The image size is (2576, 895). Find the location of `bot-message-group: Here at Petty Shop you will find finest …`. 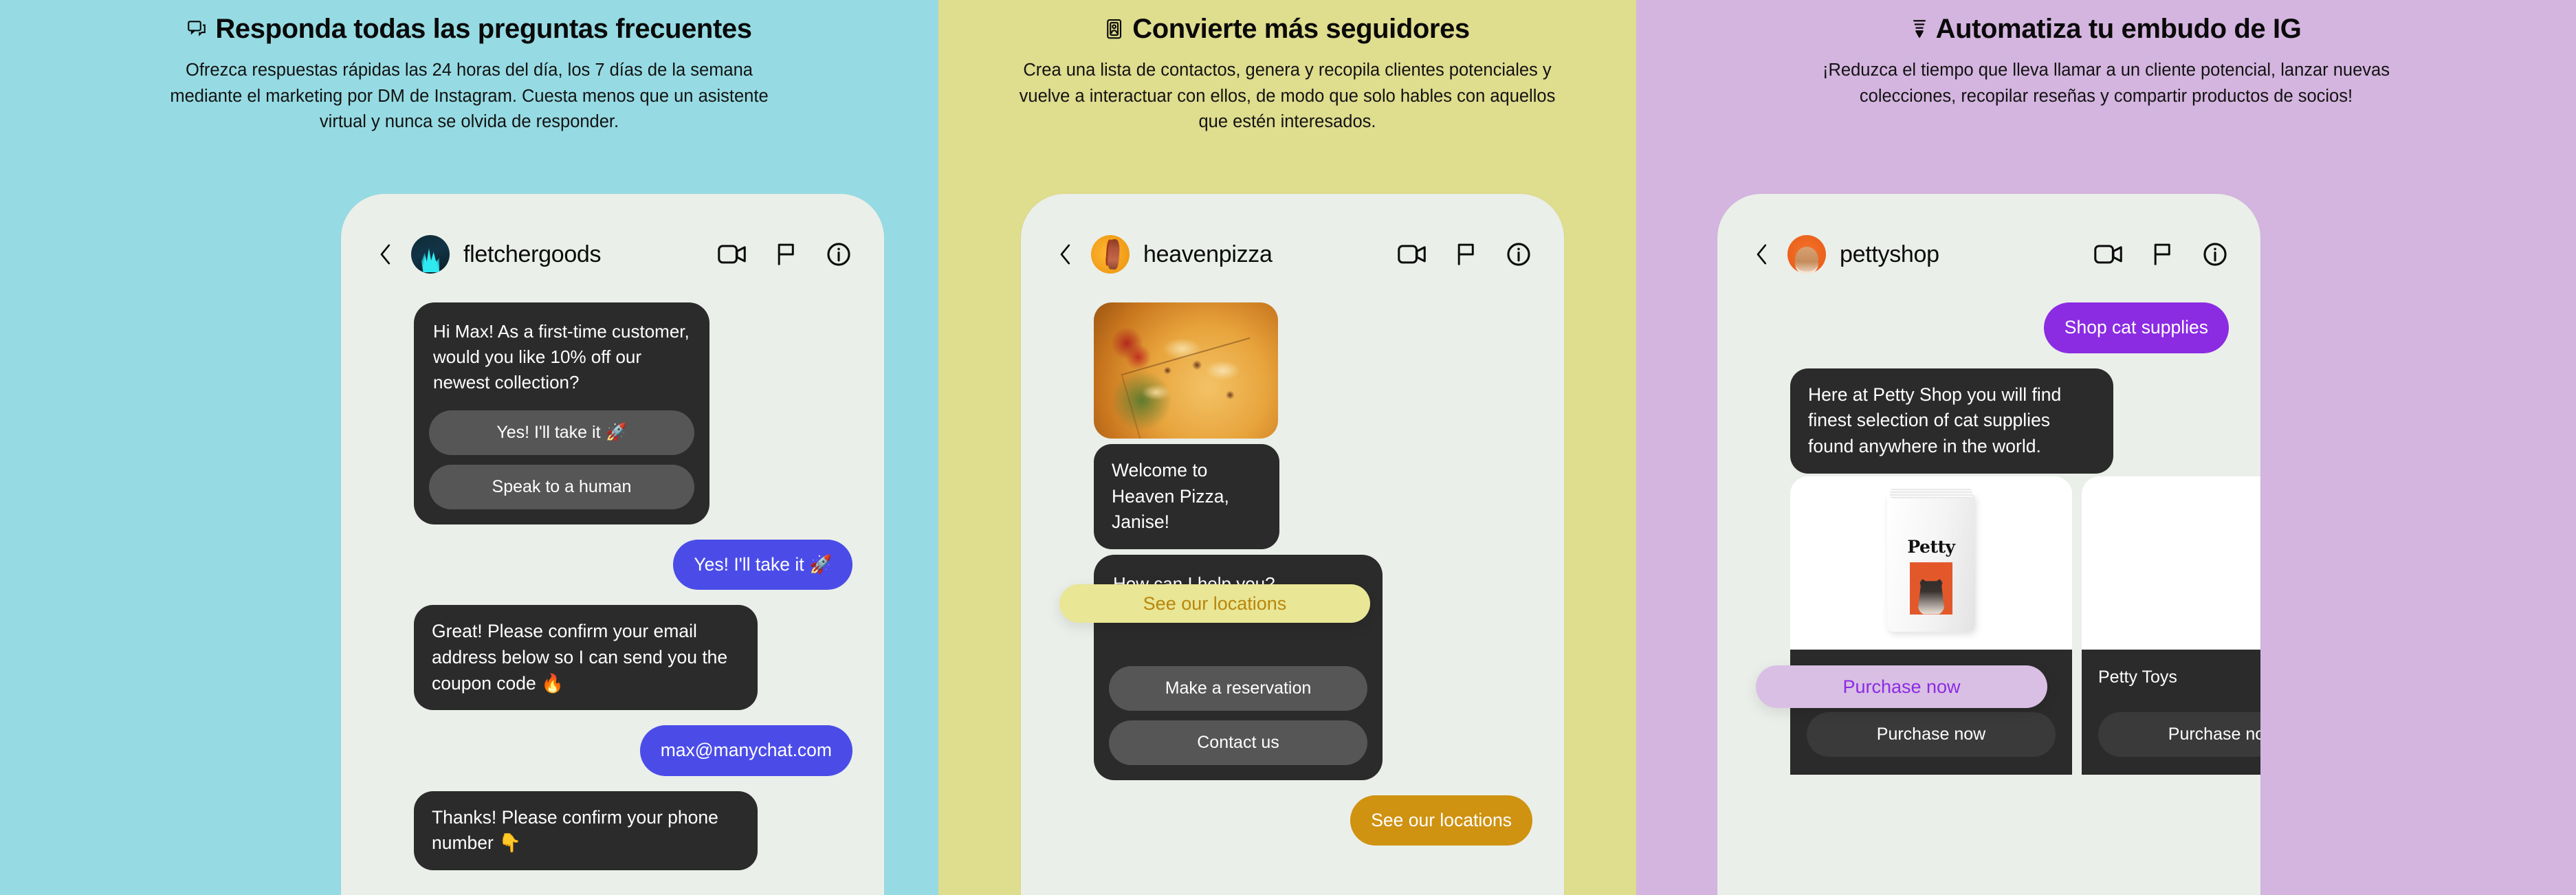

bot-message-group: Here at Petty Shop you will find finest … is located at coordinates (2025, 571).